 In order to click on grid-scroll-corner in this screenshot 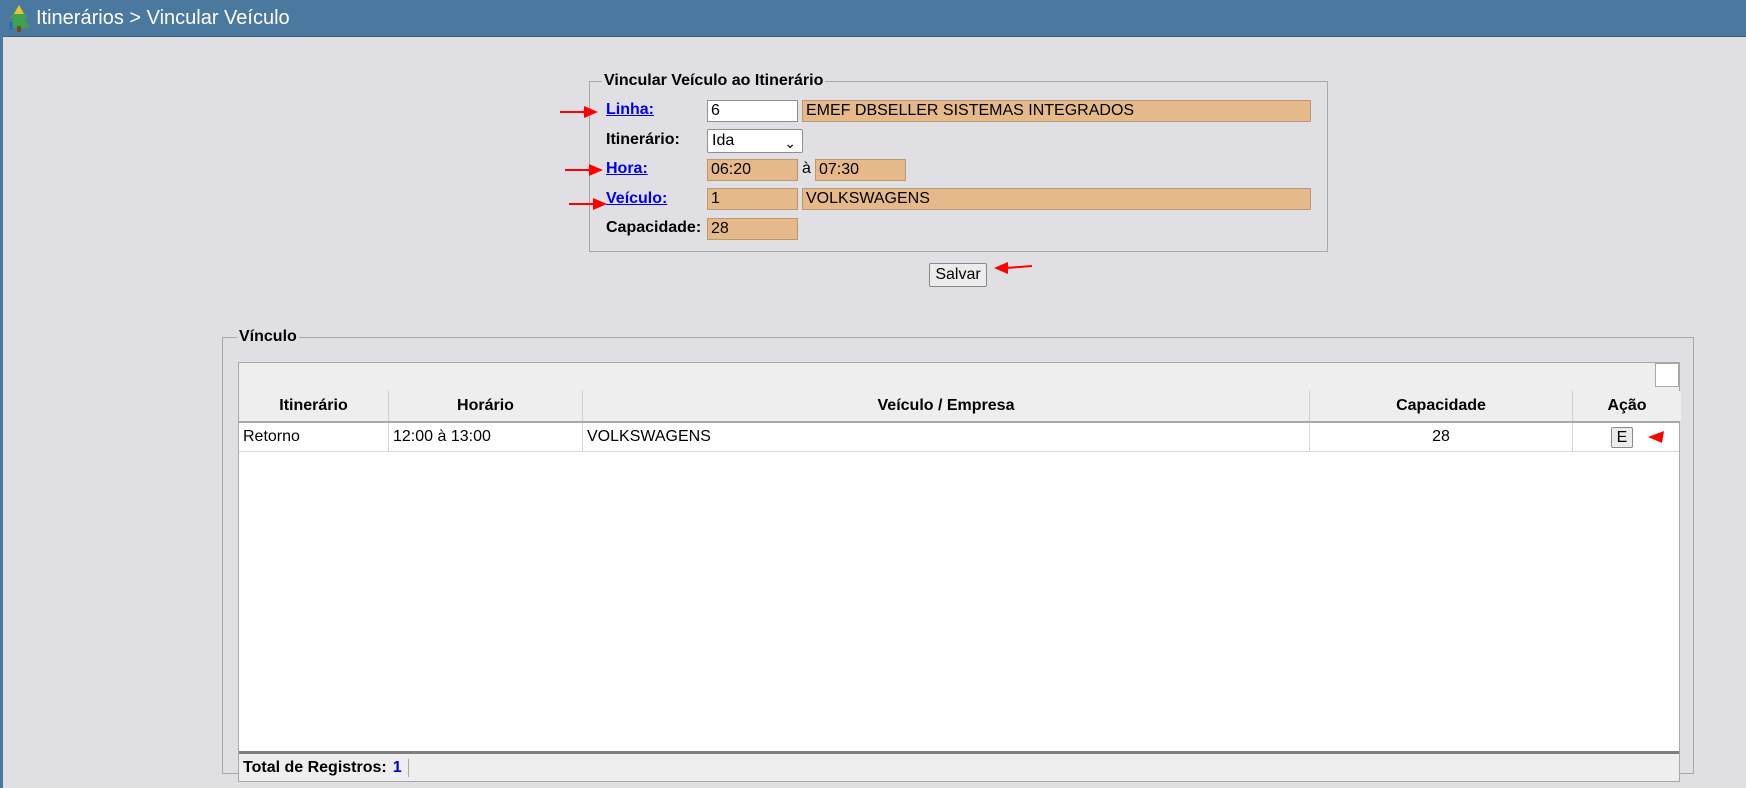, I will do `click(1667, 375)`.